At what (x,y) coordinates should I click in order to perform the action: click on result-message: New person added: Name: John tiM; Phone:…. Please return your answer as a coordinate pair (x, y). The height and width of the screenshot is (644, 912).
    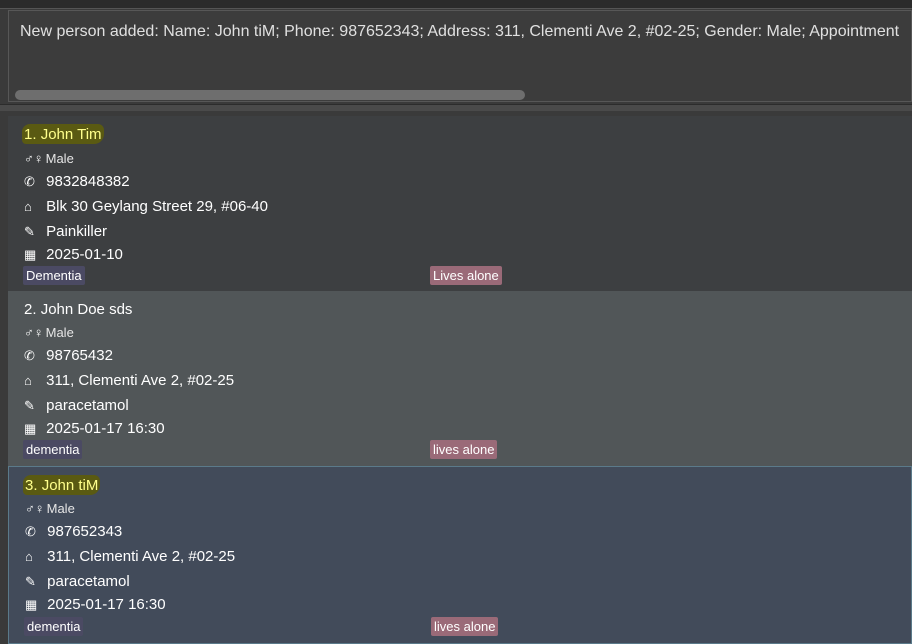
    Looking at the image, I should click on (460, 31).